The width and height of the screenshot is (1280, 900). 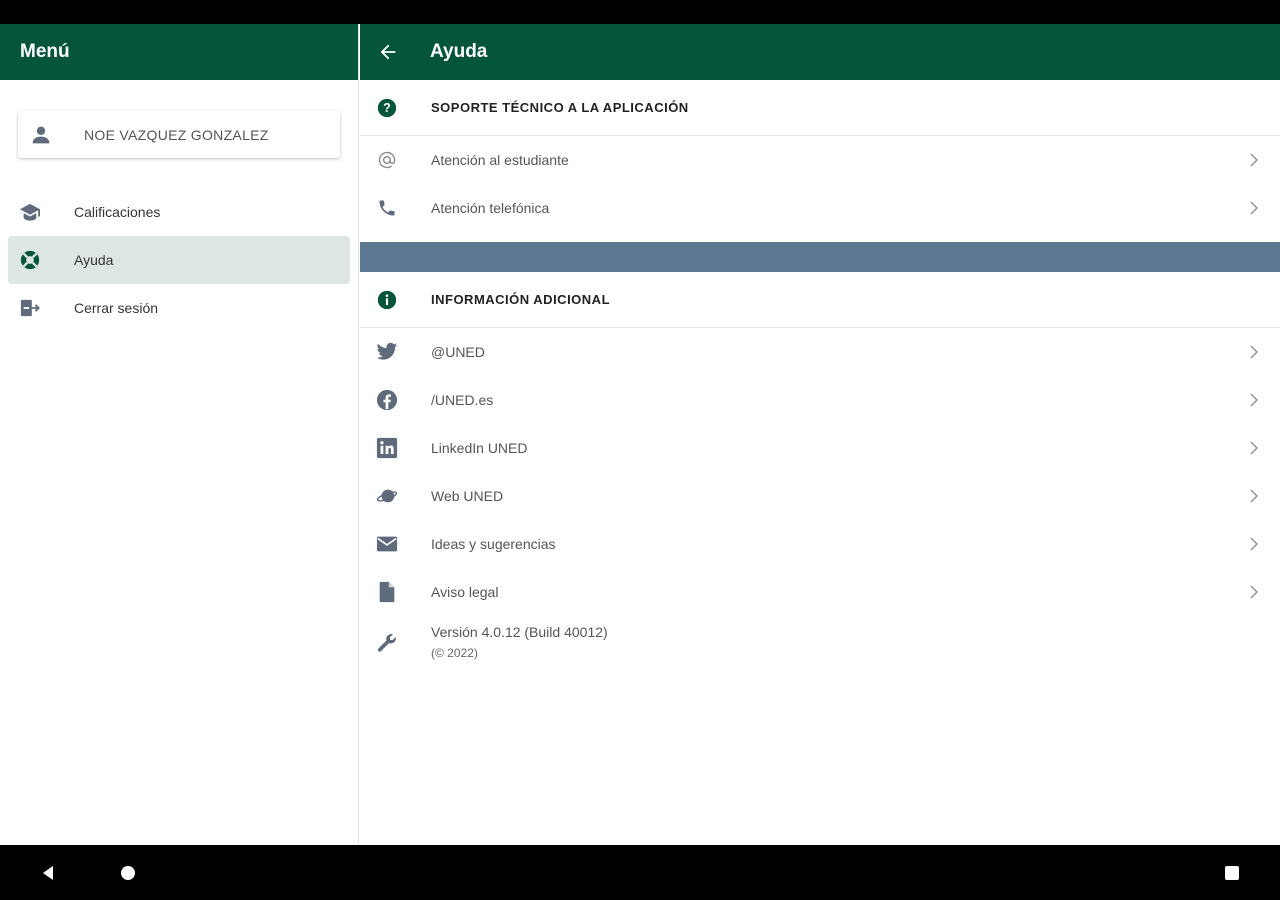 I want to click on section-heading: INFORMACIÓN ADICIONAL, so click(x=521, y=299).